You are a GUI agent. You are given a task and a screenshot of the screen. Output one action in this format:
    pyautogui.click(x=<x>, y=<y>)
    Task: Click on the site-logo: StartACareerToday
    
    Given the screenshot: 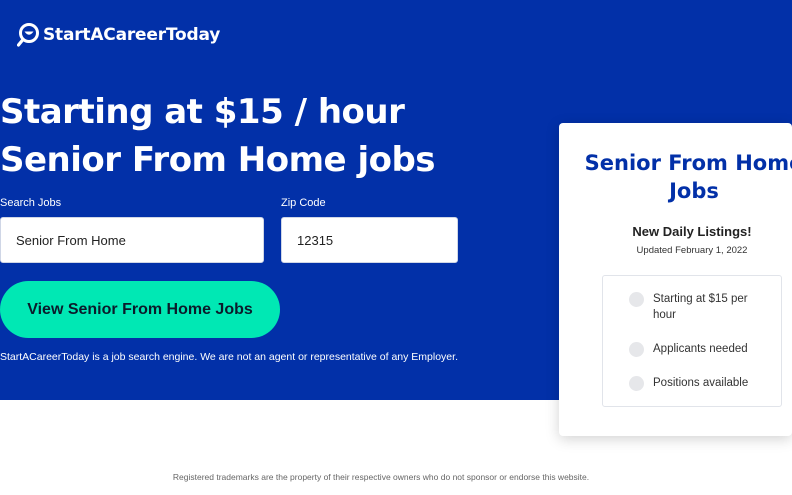 What is the action you would take?
    pyautogui.click(x=118, y=35)
    